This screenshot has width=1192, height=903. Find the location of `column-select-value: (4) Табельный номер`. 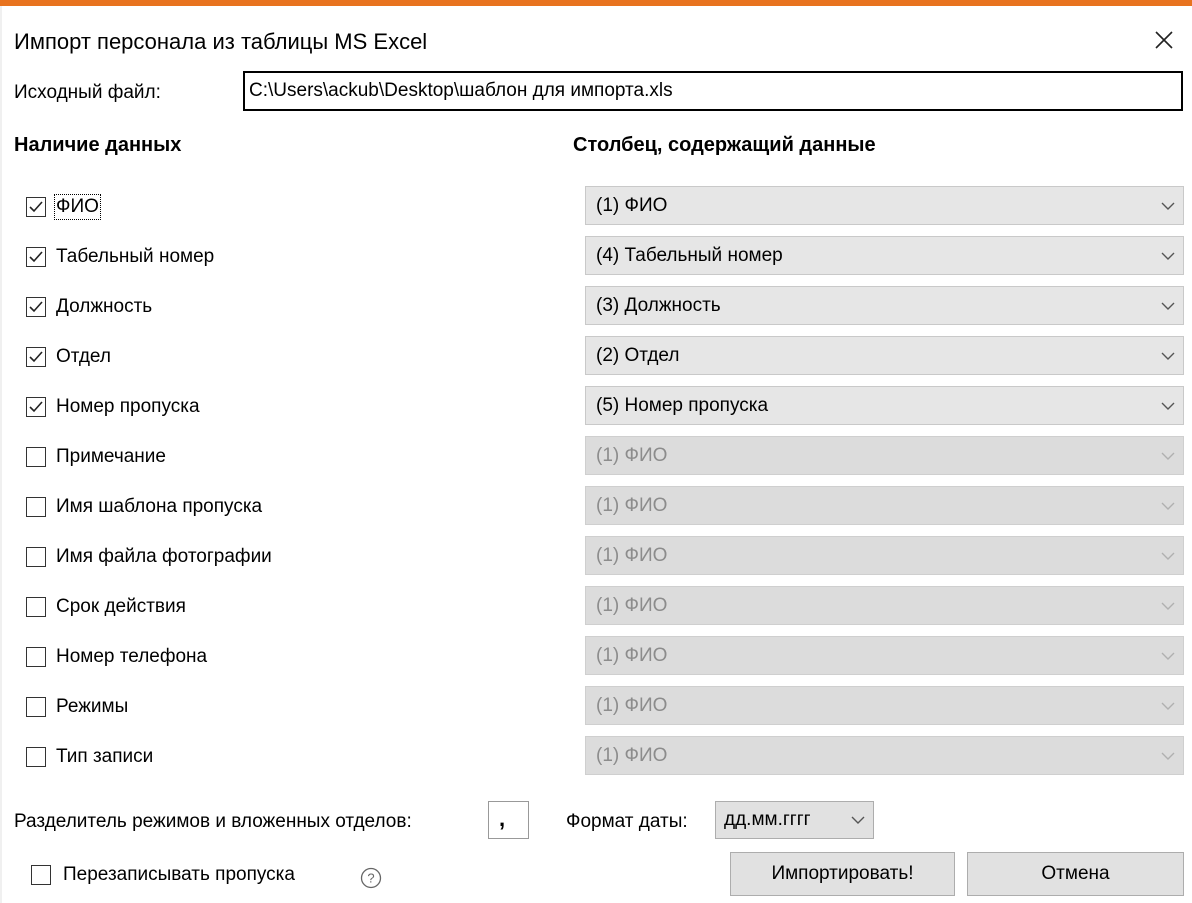

column-select-value: (4) Табельный номер is located at coordinates (689, 255).